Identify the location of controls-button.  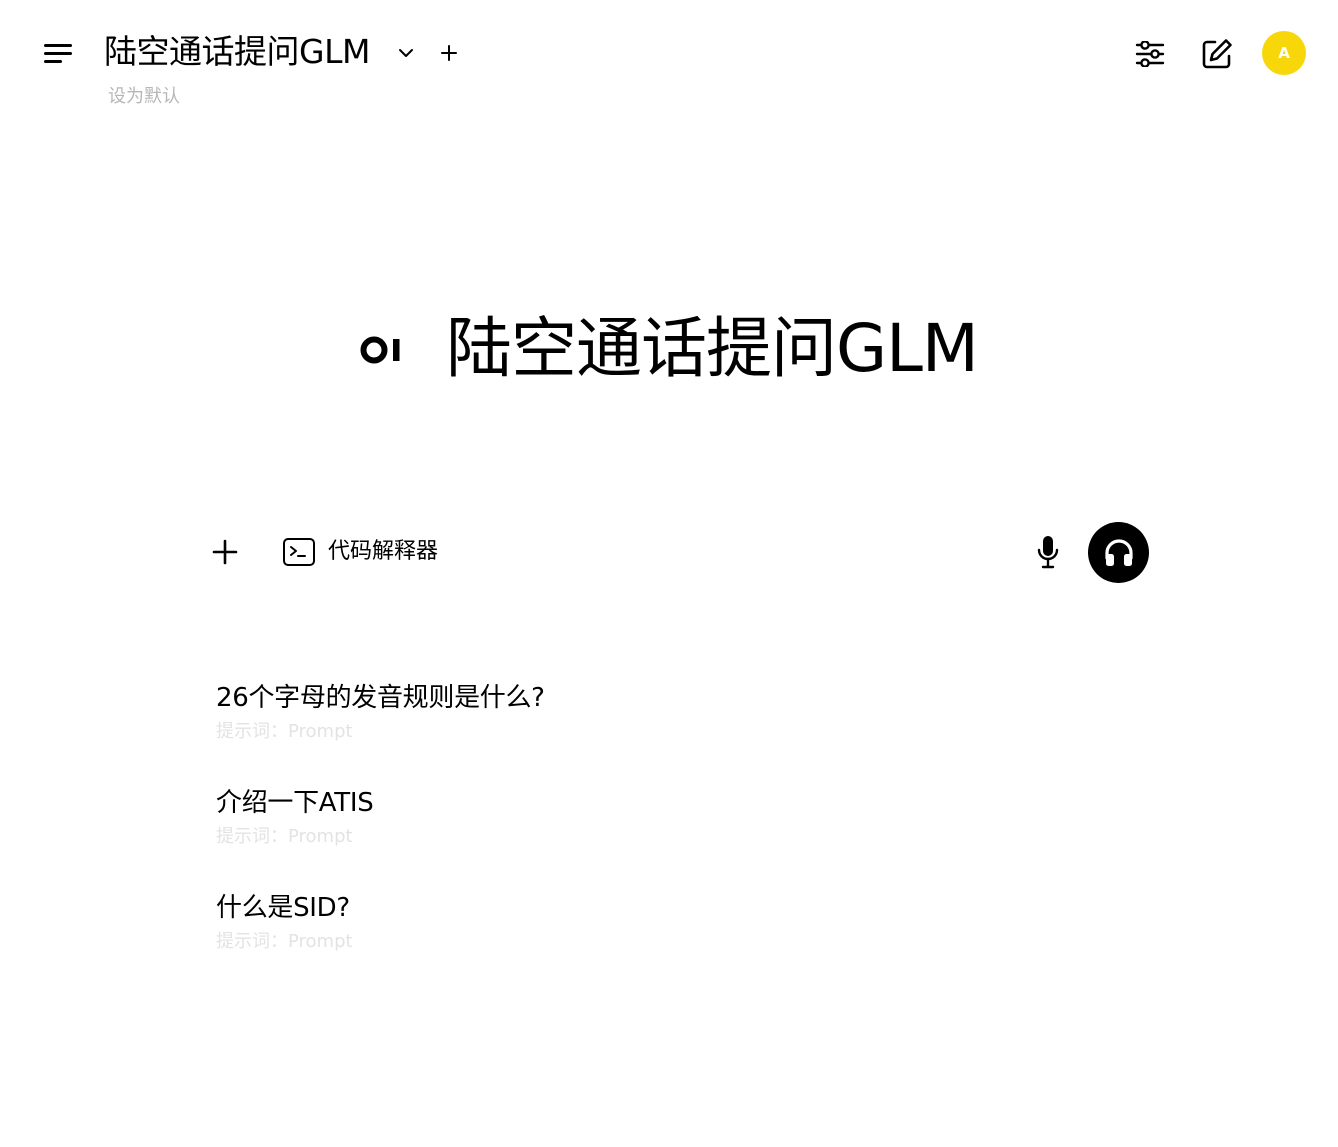
(1150, 54).